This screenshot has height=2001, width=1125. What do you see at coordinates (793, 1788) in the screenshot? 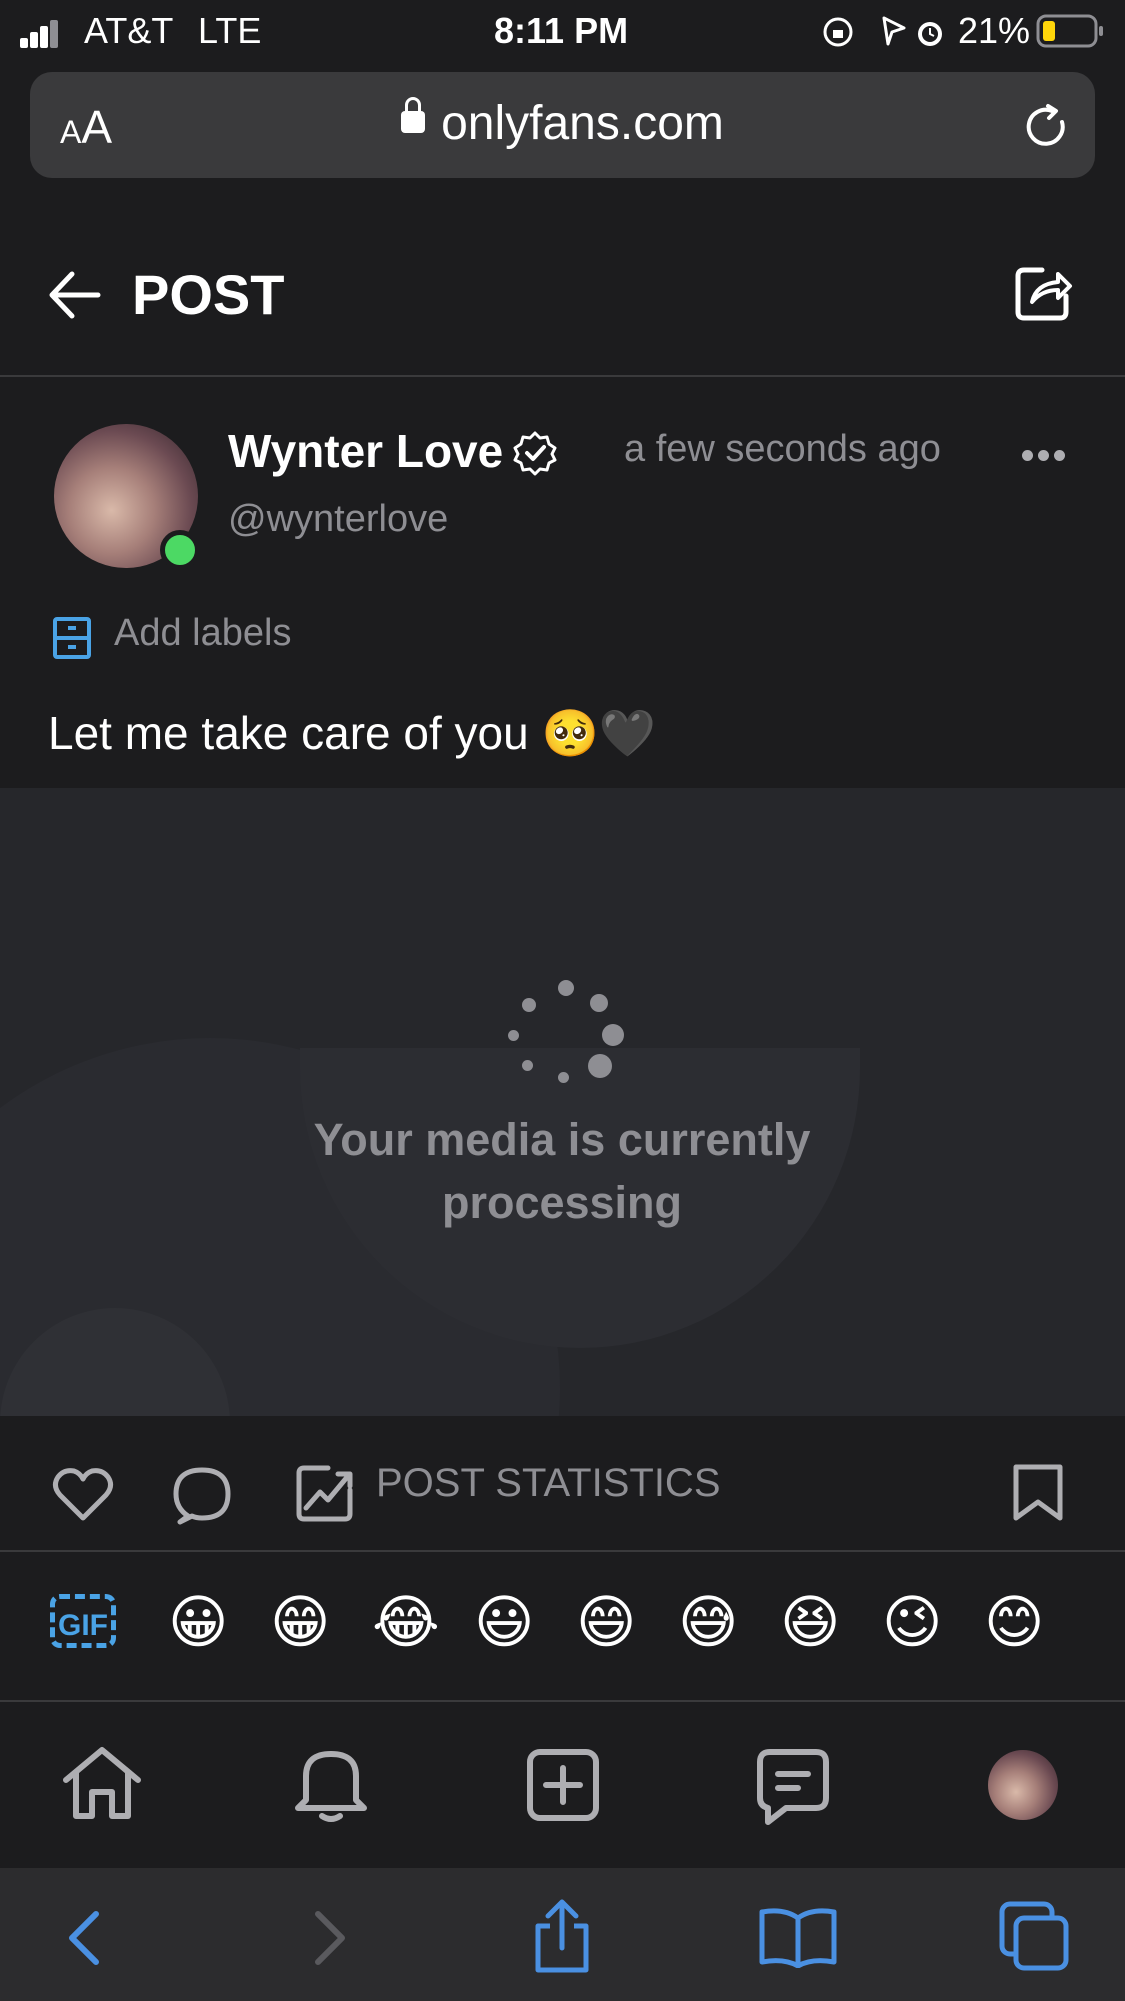
I see `messages-icon` at bounding box center [793, 1788].